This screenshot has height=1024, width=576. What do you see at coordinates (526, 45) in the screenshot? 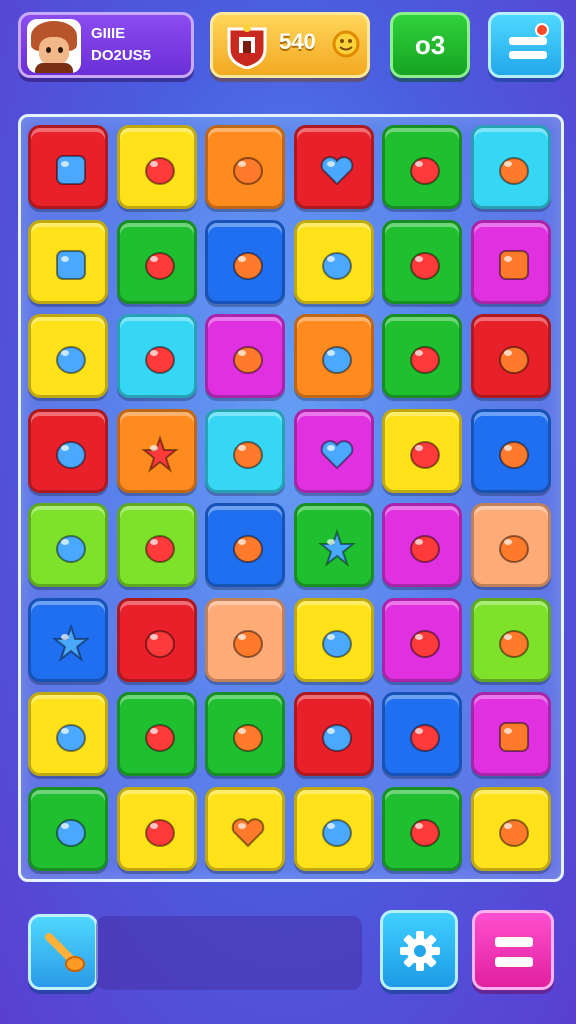
I see `menu-button` at bounding box center [526, 45].